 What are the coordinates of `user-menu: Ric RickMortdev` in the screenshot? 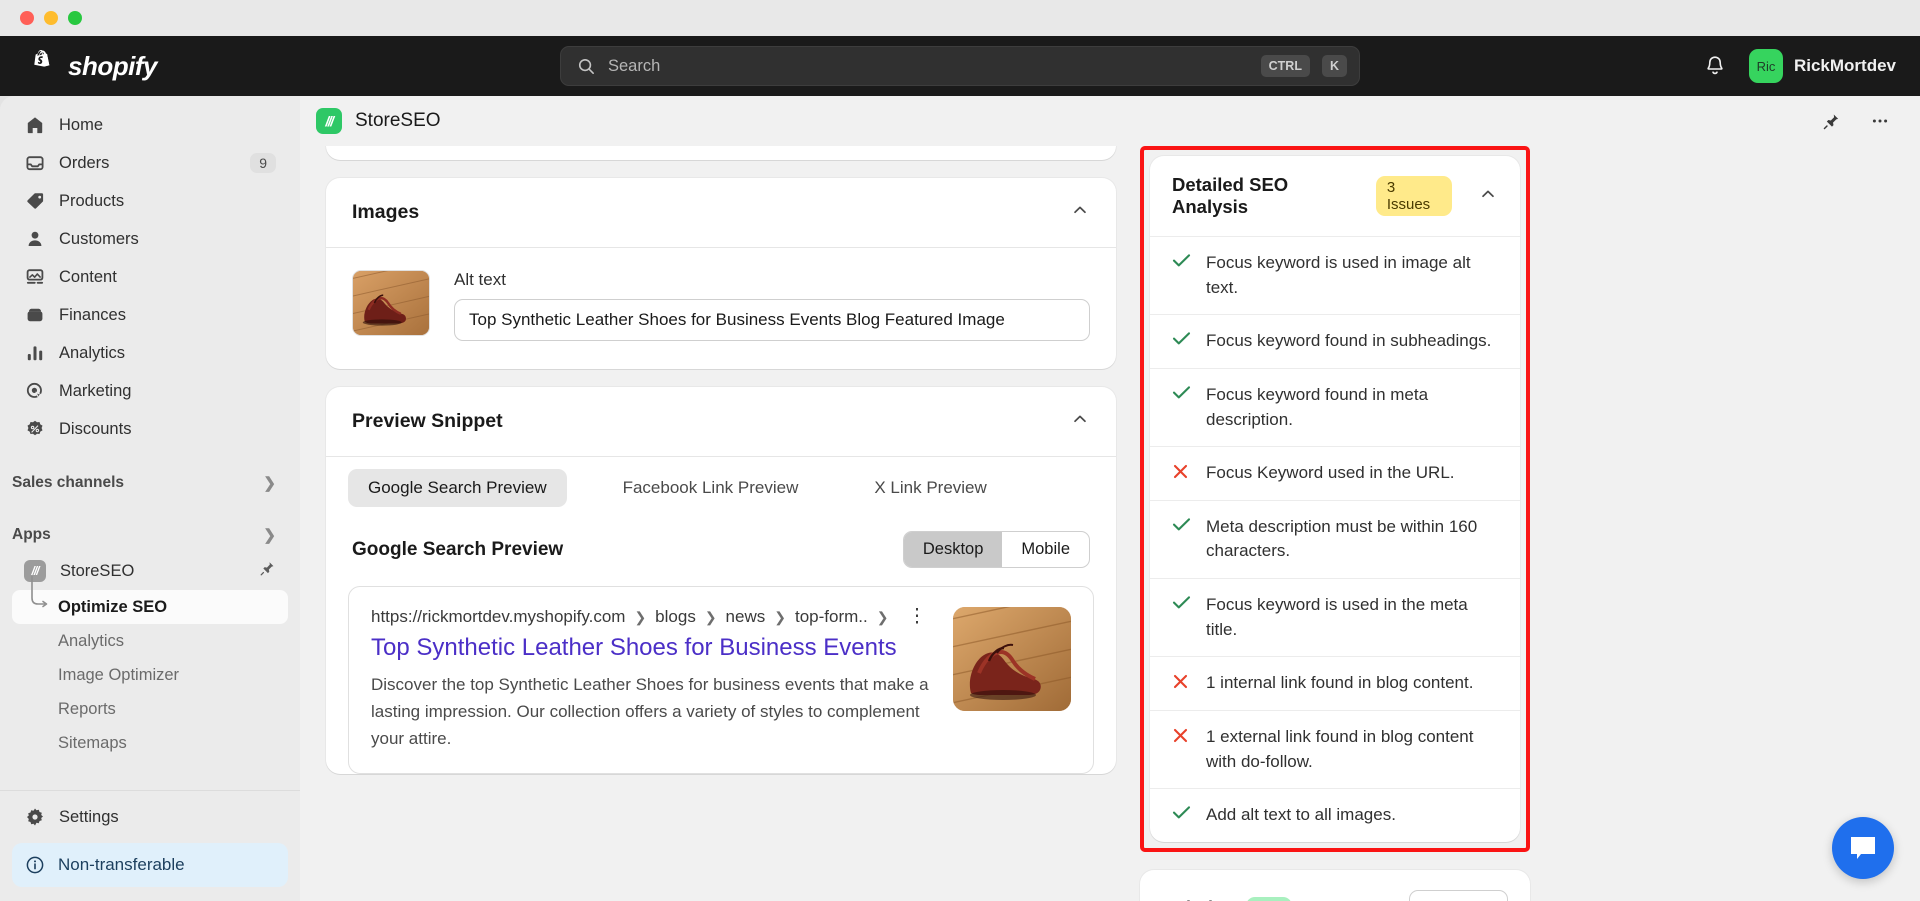 It's located at (1822, 66).